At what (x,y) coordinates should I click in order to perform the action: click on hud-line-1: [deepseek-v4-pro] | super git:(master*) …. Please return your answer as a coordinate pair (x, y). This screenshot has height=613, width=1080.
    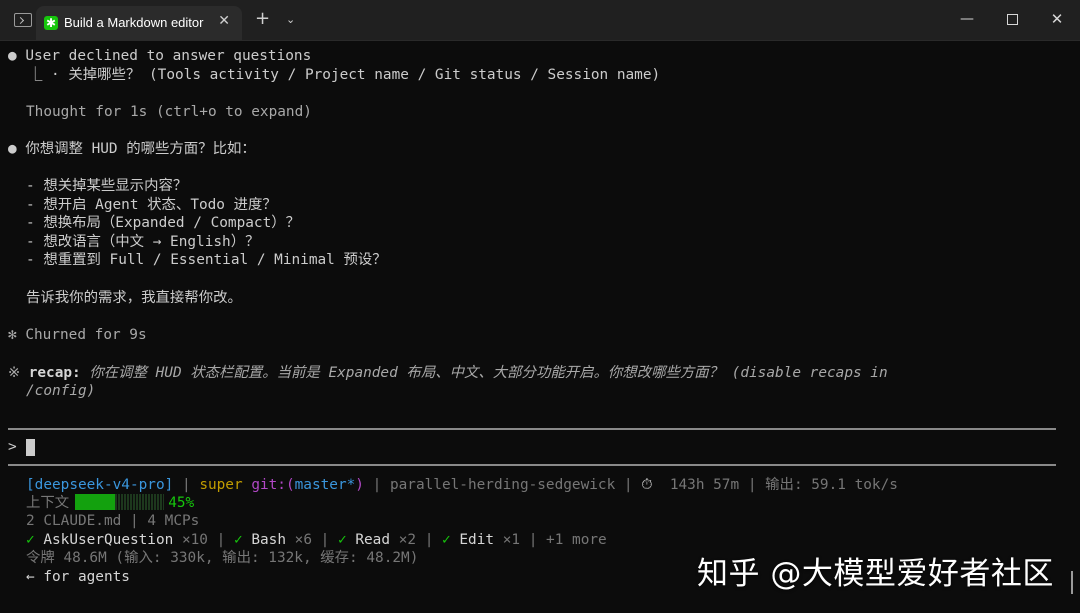
    Looking at the image, I should click on (462, 485).